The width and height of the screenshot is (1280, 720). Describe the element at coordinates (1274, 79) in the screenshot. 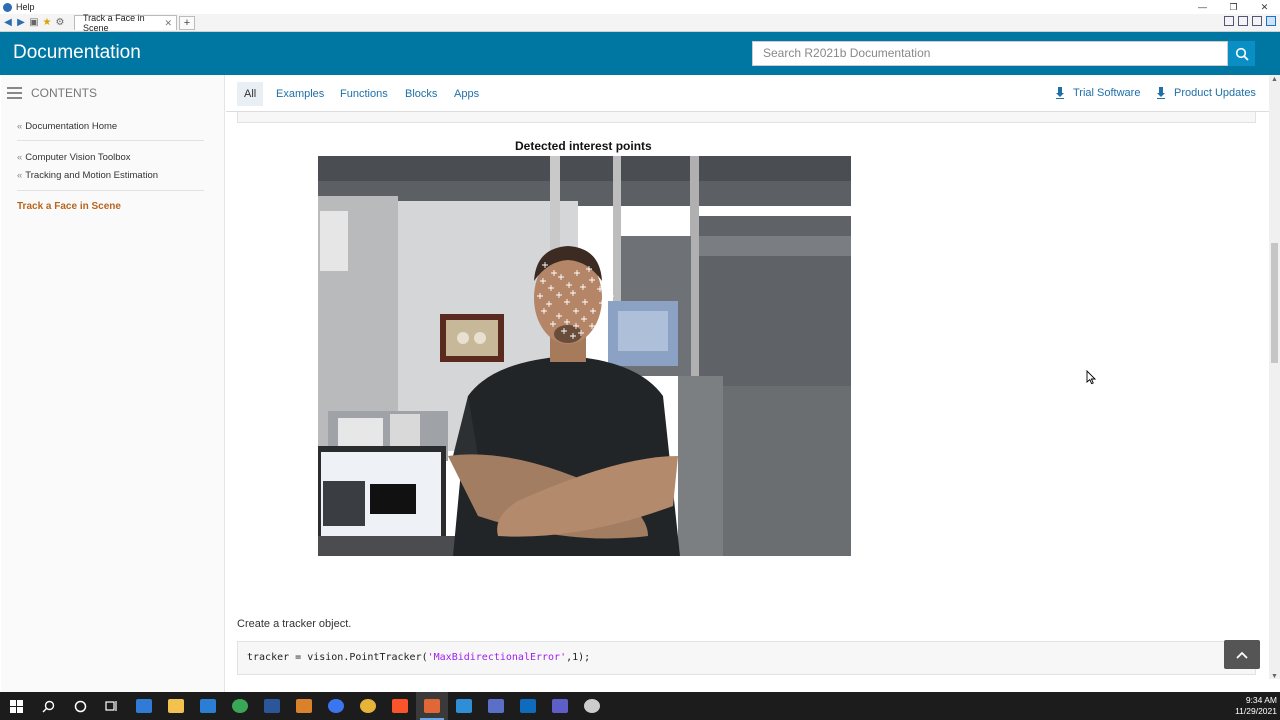

I see `scroll-up-icon: ▲` at that location.